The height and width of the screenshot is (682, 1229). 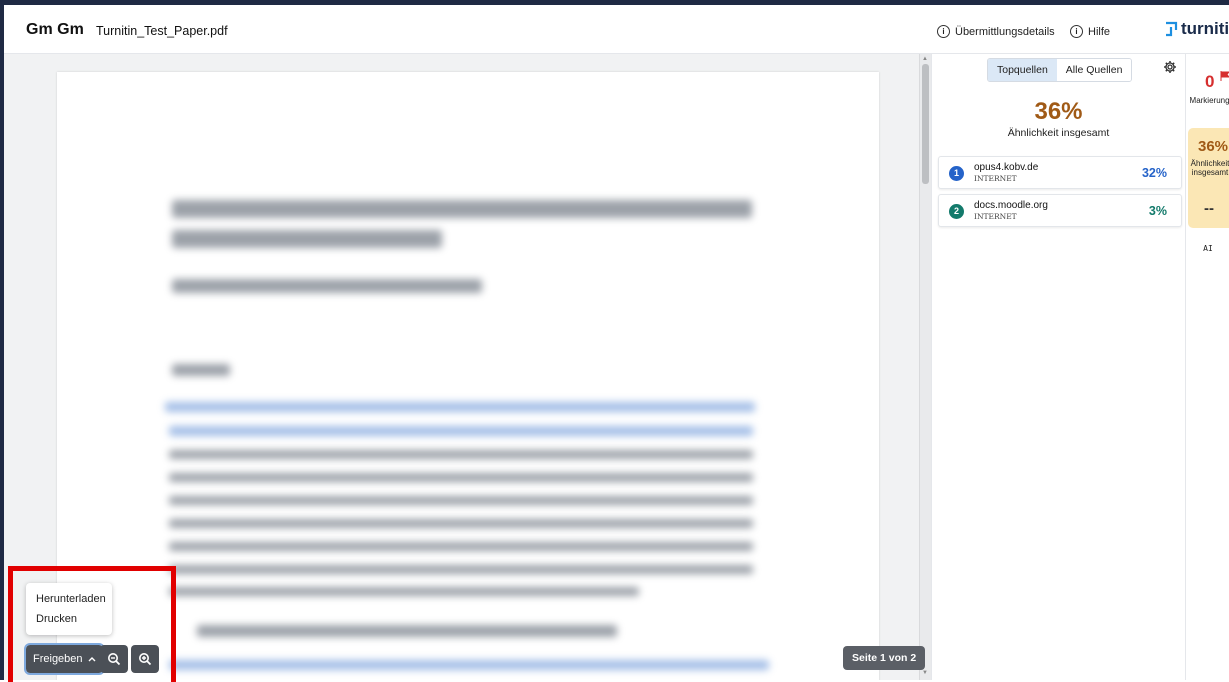 I want to click on scroll-thumb, so click(x=925, y=124).